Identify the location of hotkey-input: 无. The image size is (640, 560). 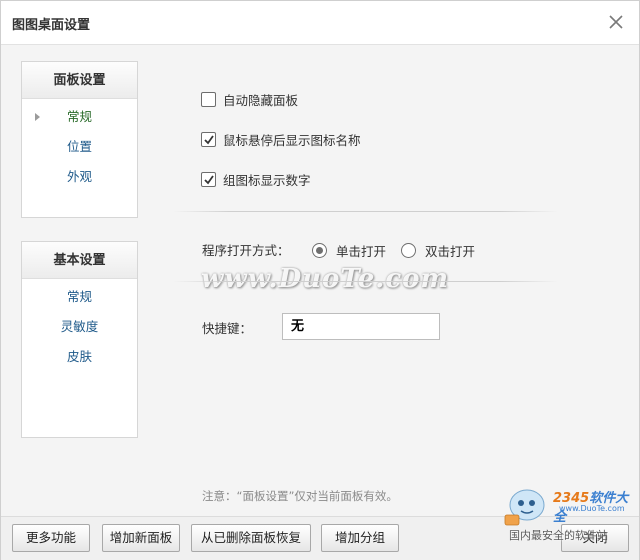
(361, 326).